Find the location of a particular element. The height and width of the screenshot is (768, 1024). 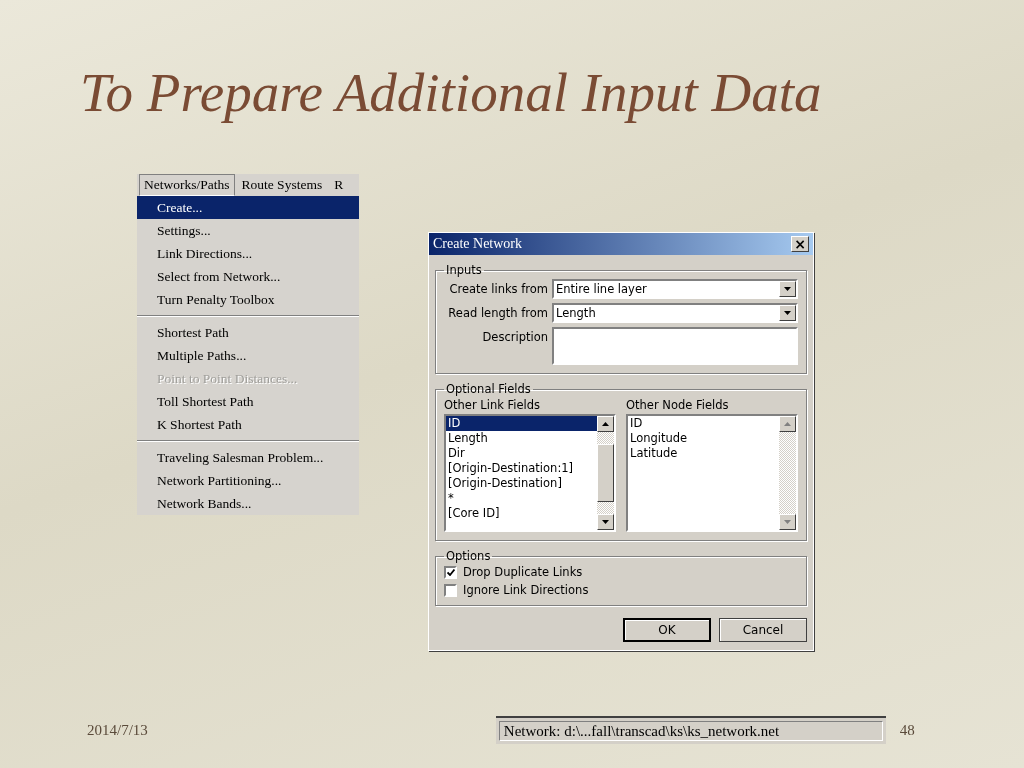

list-item: Latitude is located at coordinates (703, 453).